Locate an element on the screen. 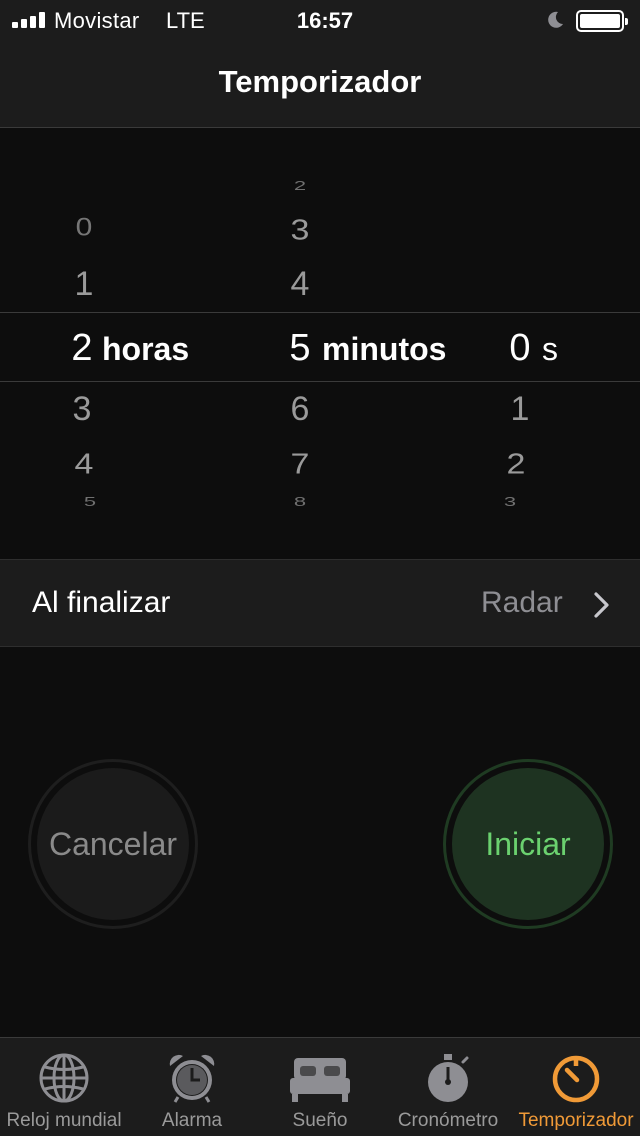 This screenshot has height=1136, width=640. start-button-label: Iniciar is located at coordinates (528, 844).